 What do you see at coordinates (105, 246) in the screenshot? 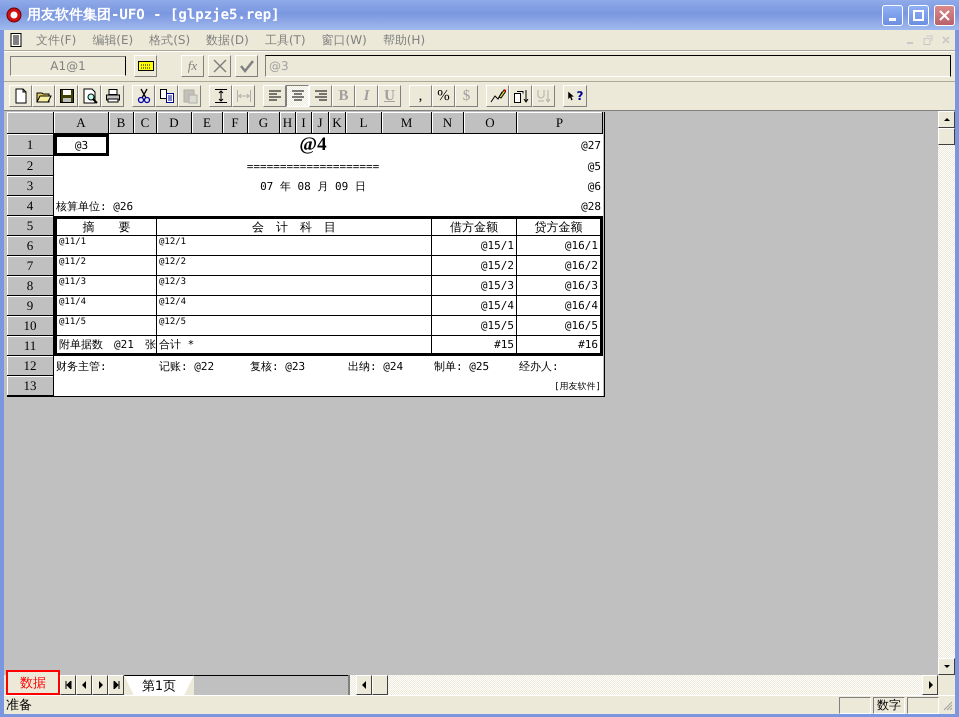
I see `table-cell: @11/1` at bounding box center [105, 246].